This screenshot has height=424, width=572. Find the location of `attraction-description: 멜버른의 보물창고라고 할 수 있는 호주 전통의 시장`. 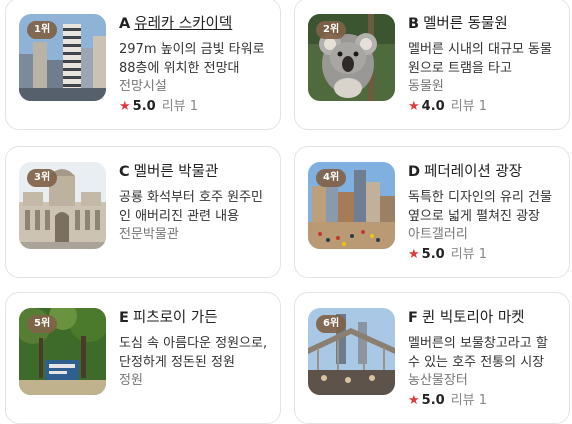

attraction-description: 멜버른의 보물창고라고 할 수 있는 호주 전통의 시장 is located at coordinates (478, 353).